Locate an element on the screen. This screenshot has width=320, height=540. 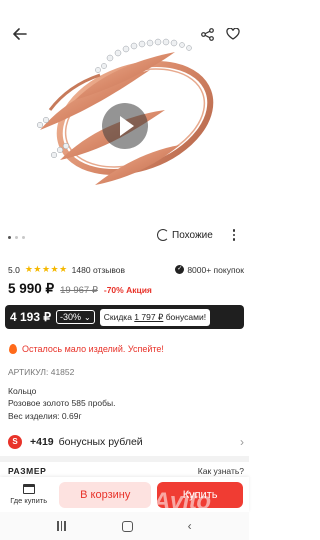
promo-prefix: Скидка is located at coordinates (119, 316).